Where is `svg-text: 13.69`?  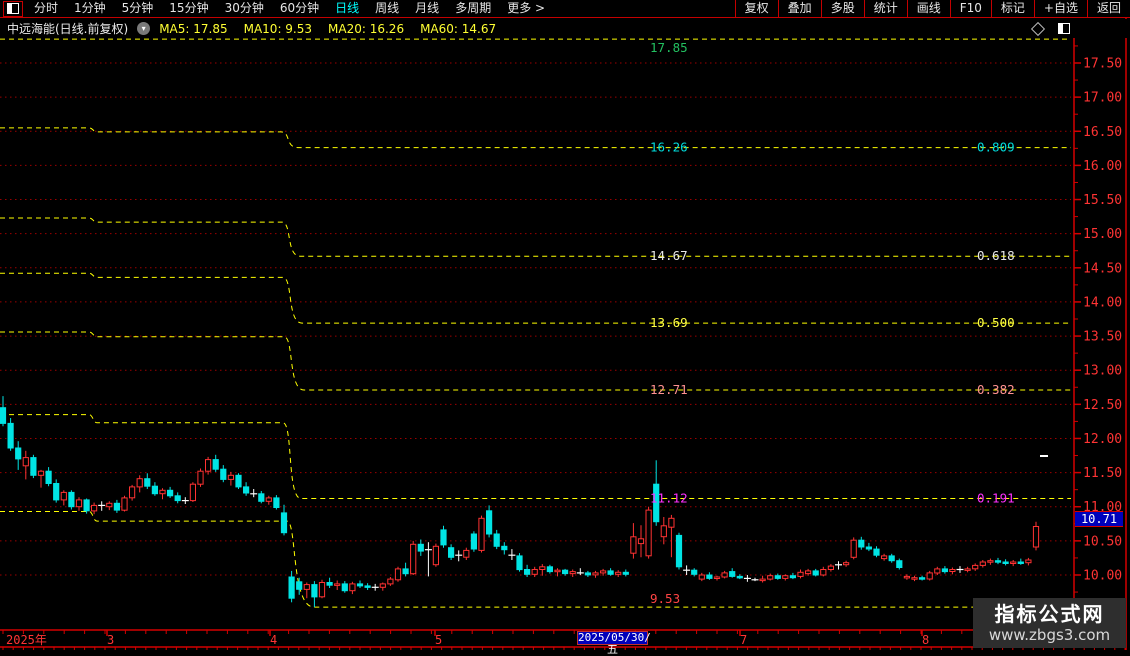
svg-text: 13.69 is located at coordinates (669, 322).